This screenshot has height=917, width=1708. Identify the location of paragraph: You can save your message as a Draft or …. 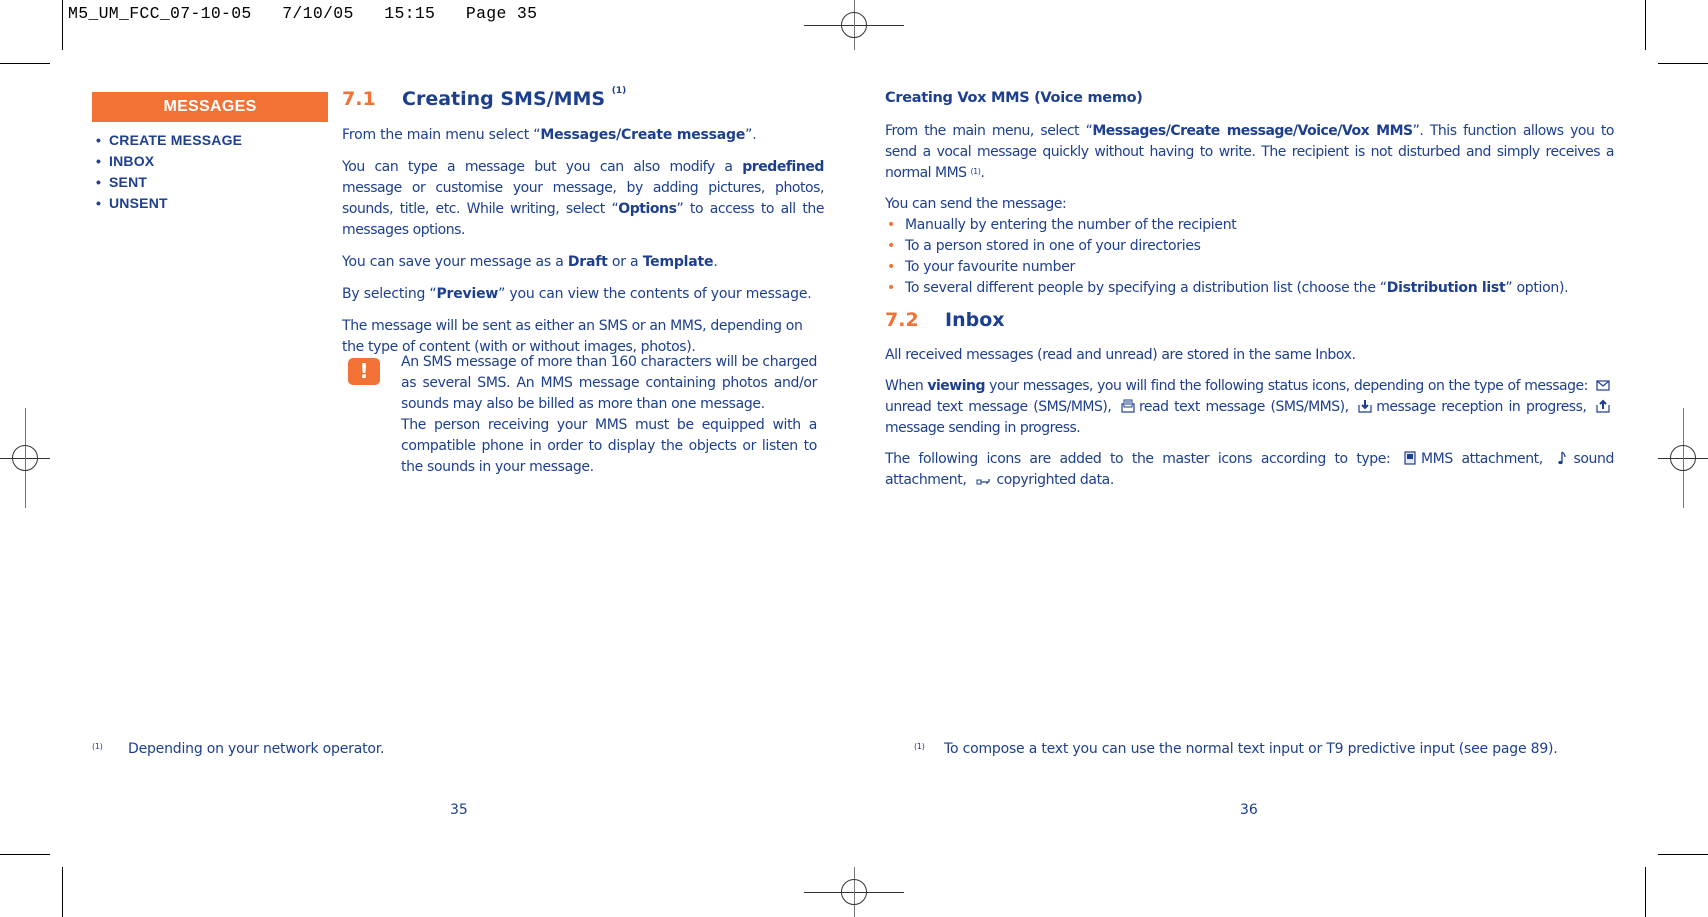
(530, 262).